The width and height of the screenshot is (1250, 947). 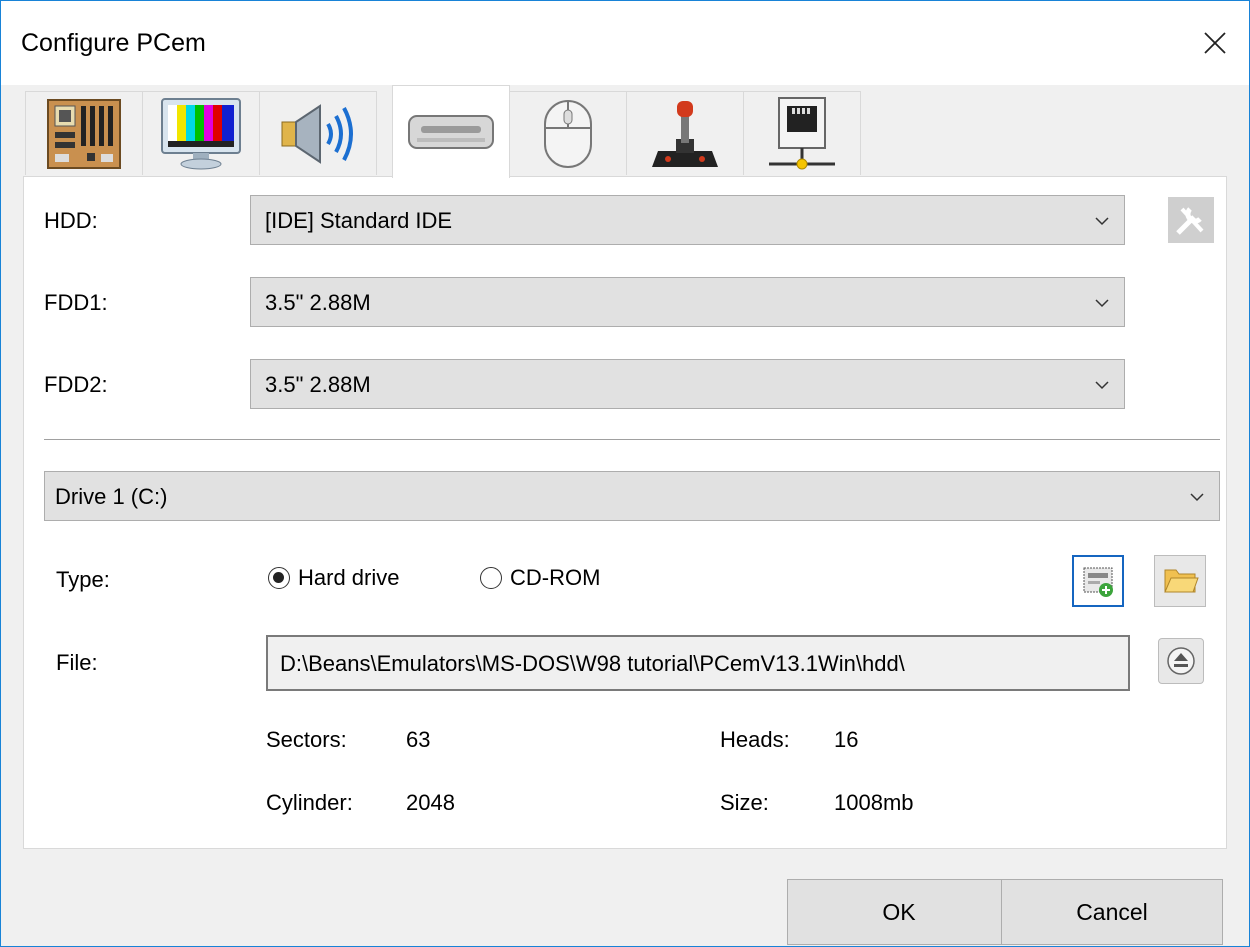 What do you see at coordinates (1215, 43) in the screenshot?
I see `close-icon` at bounding box center [1215, 43].